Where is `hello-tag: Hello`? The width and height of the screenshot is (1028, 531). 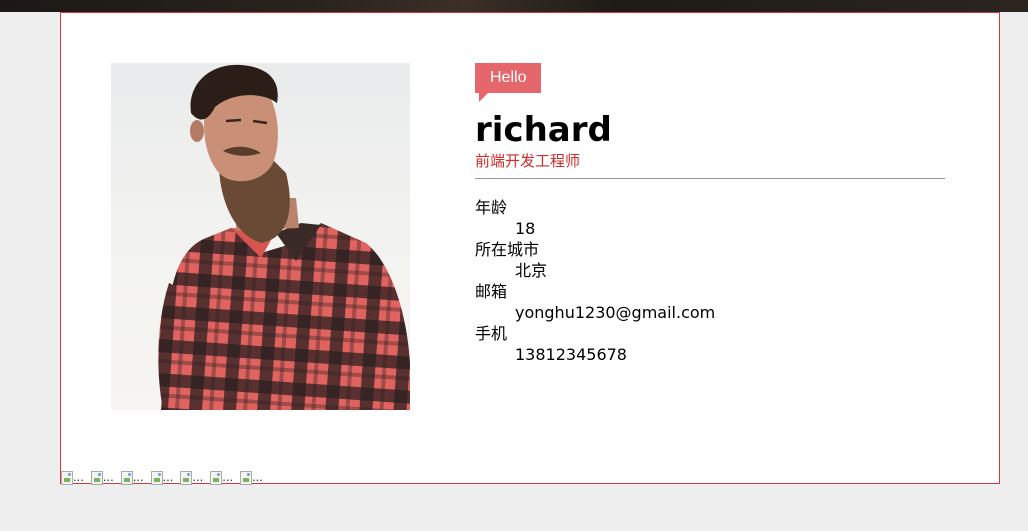
hello-tag: Hello is located at coordinates (508, 82).